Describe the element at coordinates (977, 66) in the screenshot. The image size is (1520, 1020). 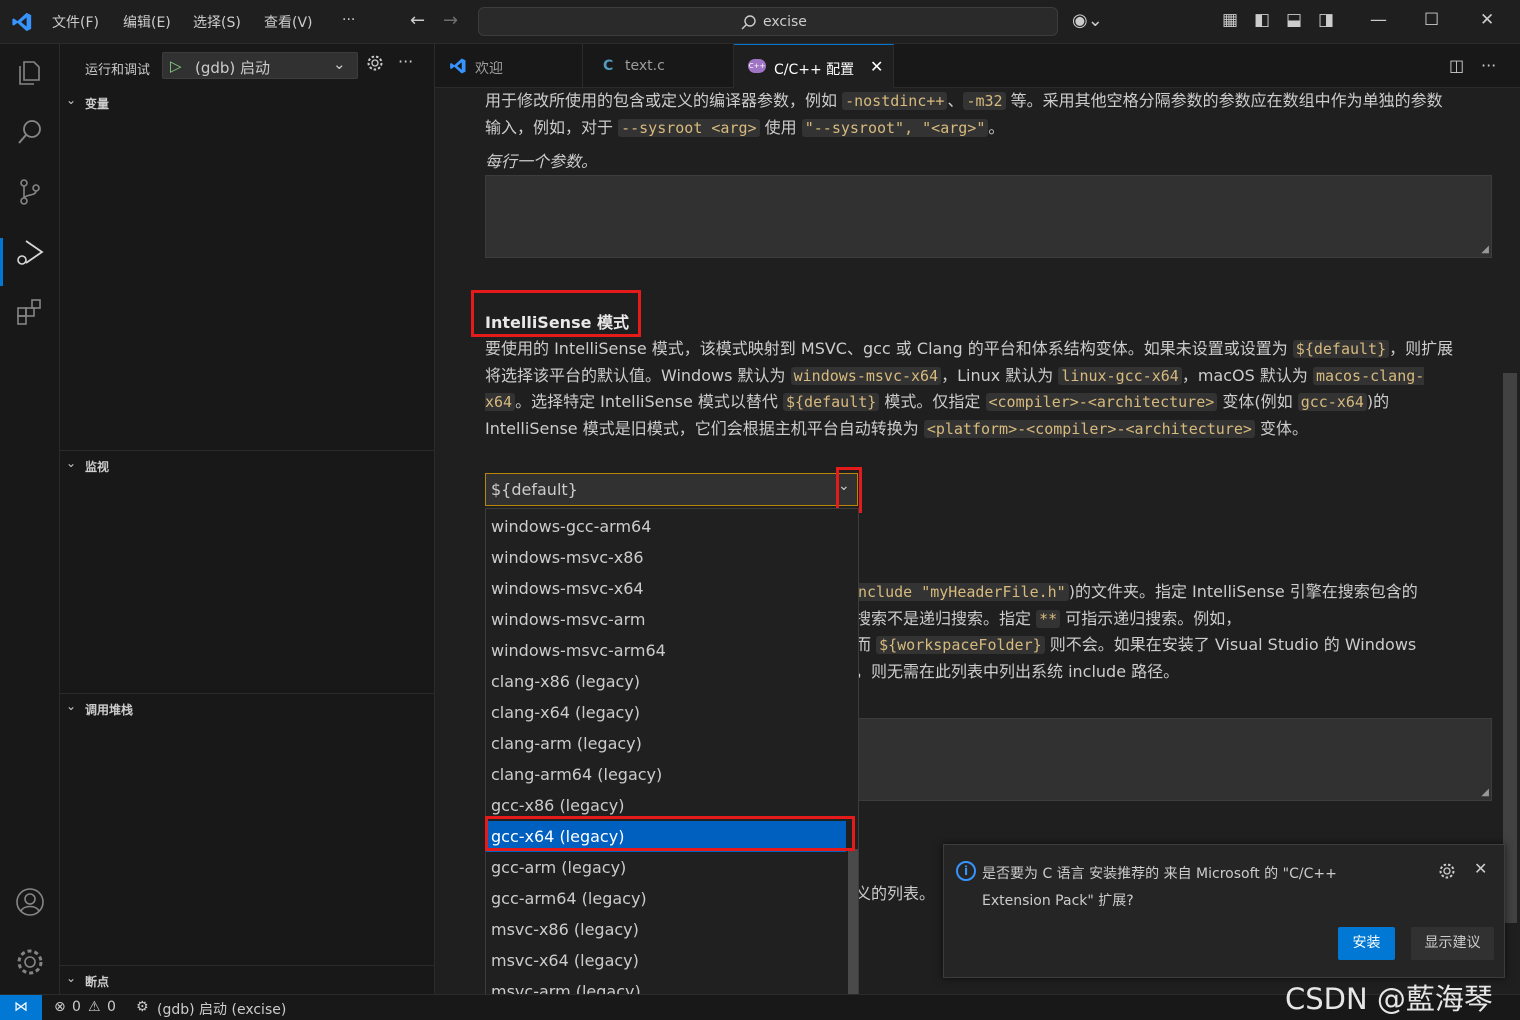
I see `editor-tabs: 欢迎 C text.c C++ C/C++ 配置 ✕ ◫ ···` at that location.